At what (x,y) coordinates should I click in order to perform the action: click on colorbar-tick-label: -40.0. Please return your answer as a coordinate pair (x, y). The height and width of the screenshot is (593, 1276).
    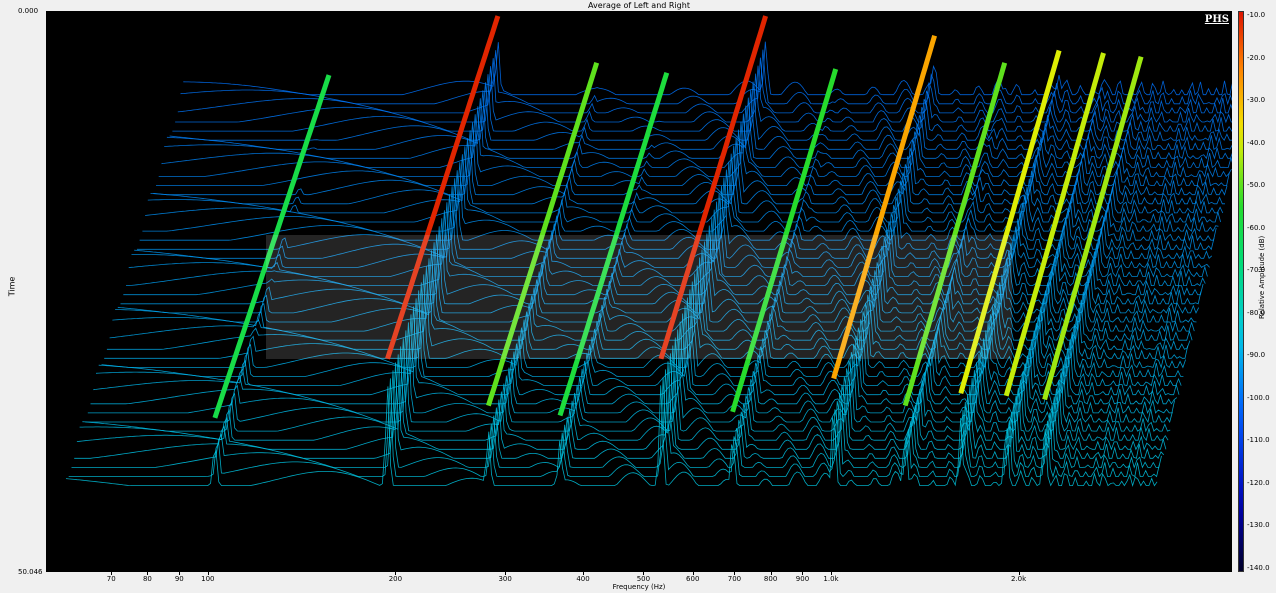
    Looking at the image, I should click on (1256, 142).